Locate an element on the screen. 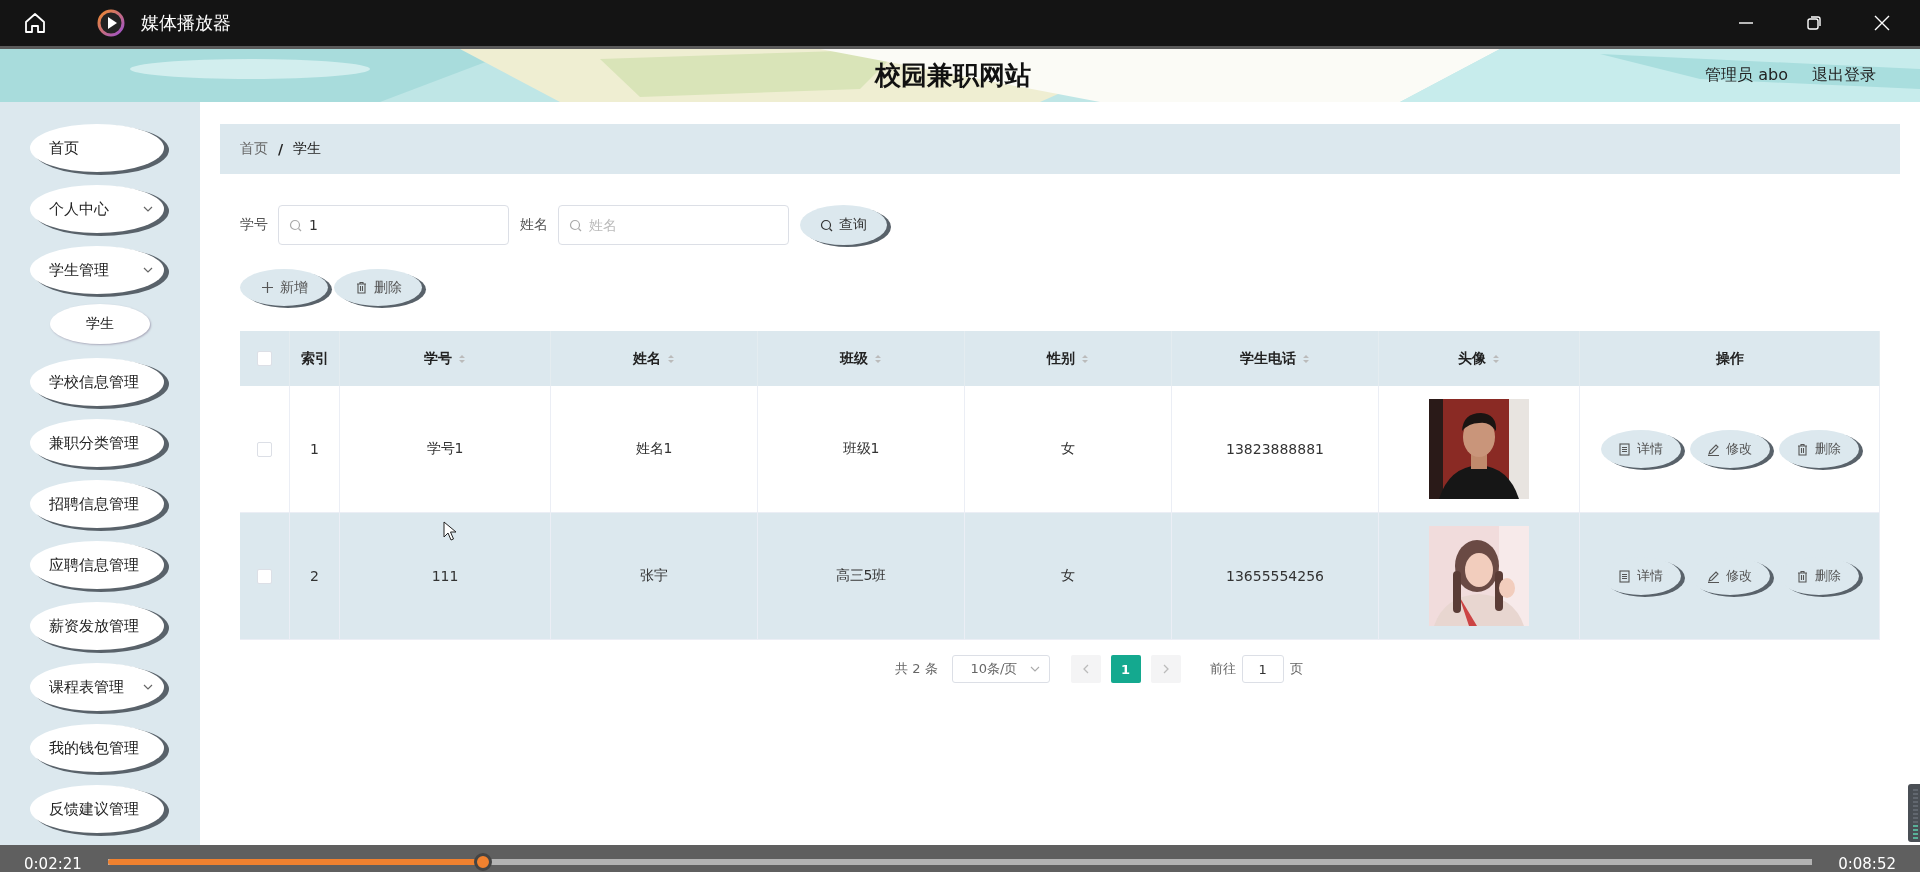 The width and height of the screenshot is (1920, 872). page-number-field: 1 is located at coordinates (1262, 669).